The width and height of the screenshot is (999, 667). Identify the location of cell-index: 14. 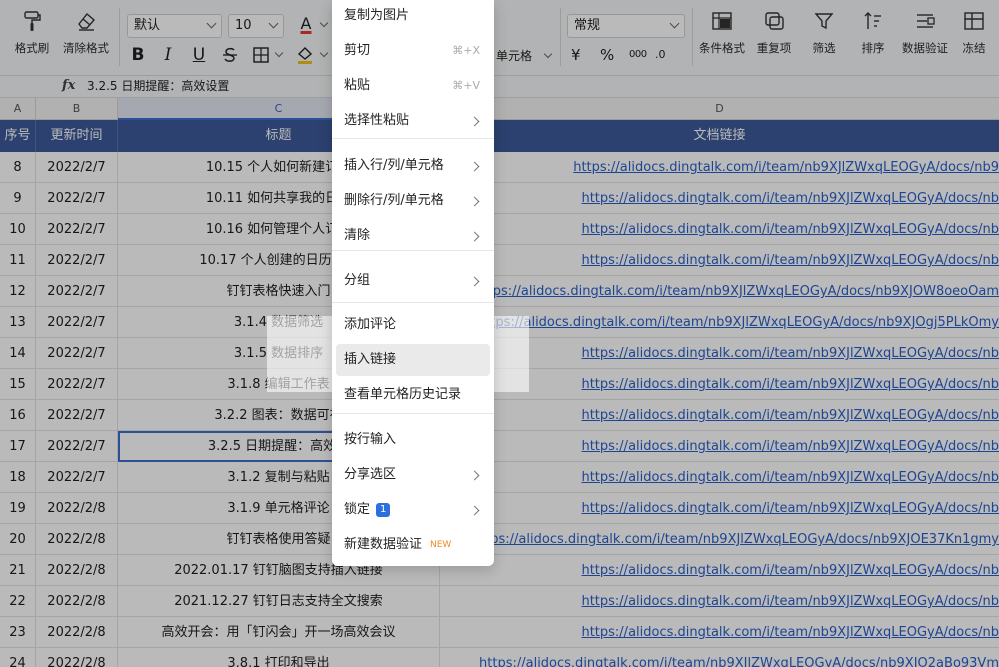
(18, 353).